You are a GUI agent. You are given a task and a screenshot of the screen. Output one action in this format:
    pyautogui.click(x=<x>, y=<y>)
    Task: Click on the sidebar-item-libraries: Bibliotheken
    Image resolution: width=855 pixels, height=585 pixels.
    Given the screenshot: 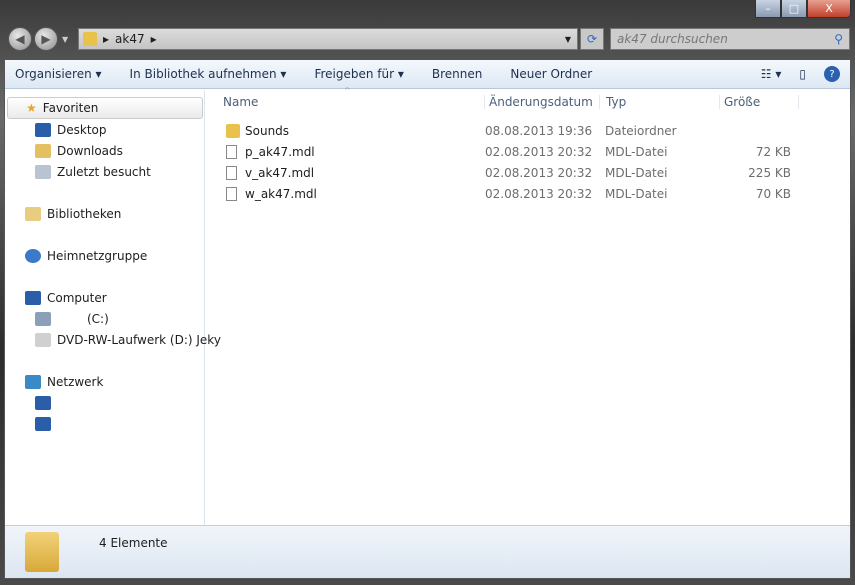 What is the action you would take?
    pyautogui.click(x=73, y=214)
    